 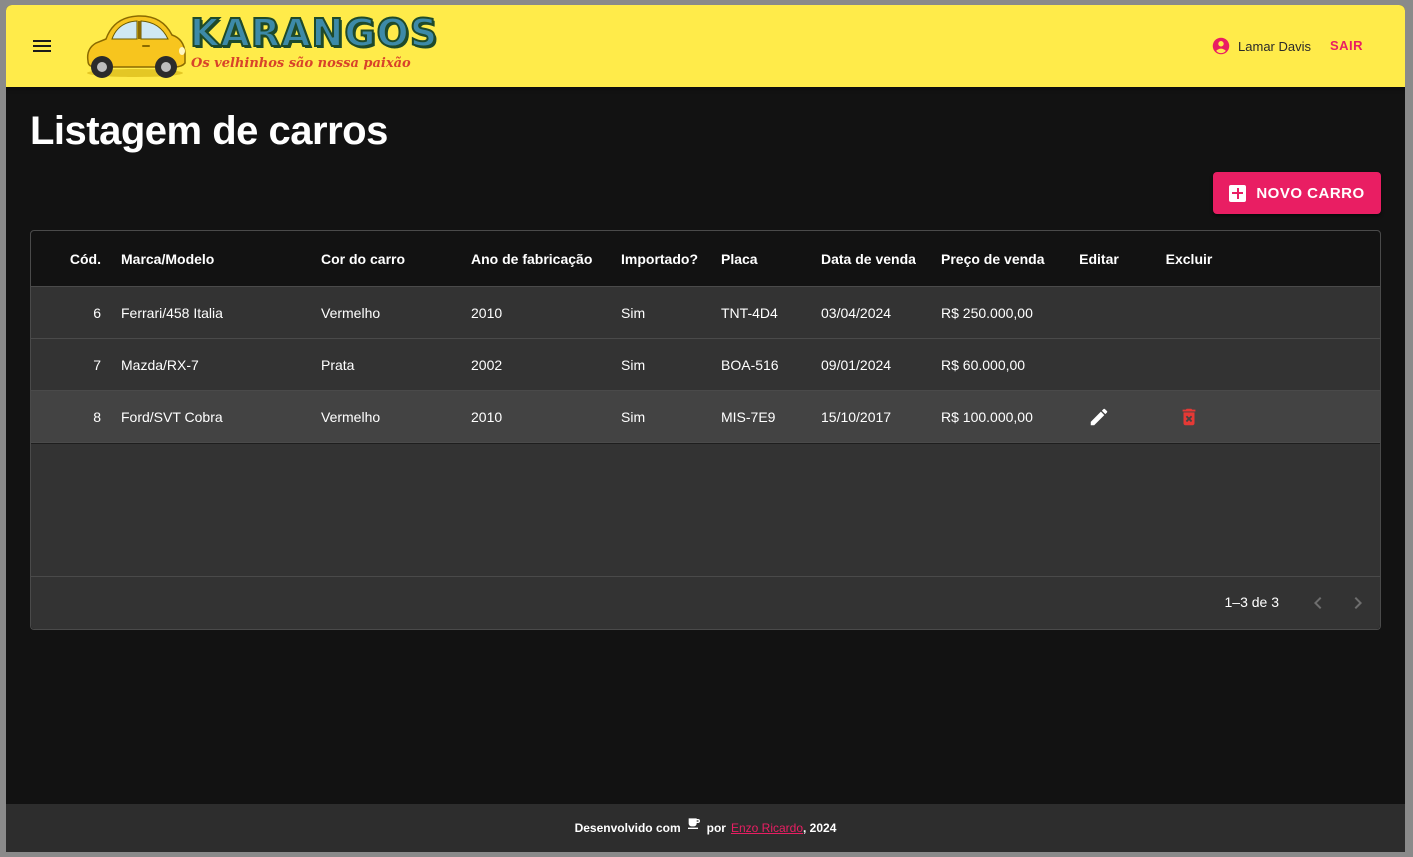 What do you see at coordinates (983, 364) in the screenshot?
I see `cell-preco: R$ 60.000,00` at bounding box center [983, 364].